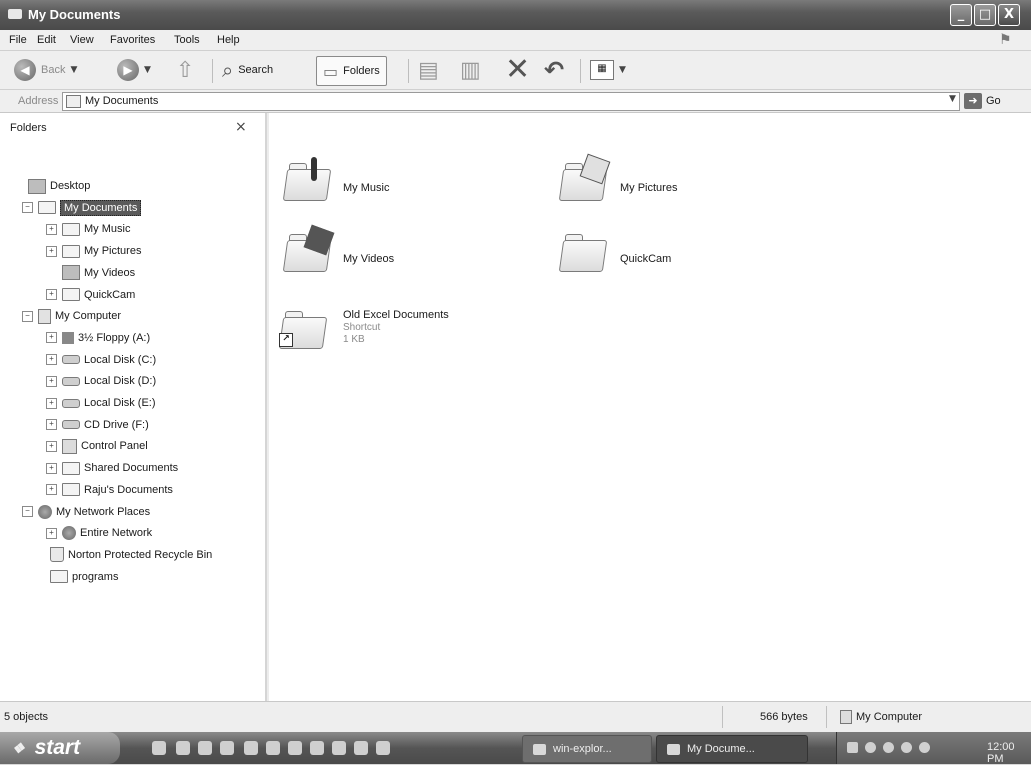 This screenshot has width=1031, height=765. Describe the element at coordinates (99, 533) in the screenshot. I see `tree-item: + Entire Network` at that location.